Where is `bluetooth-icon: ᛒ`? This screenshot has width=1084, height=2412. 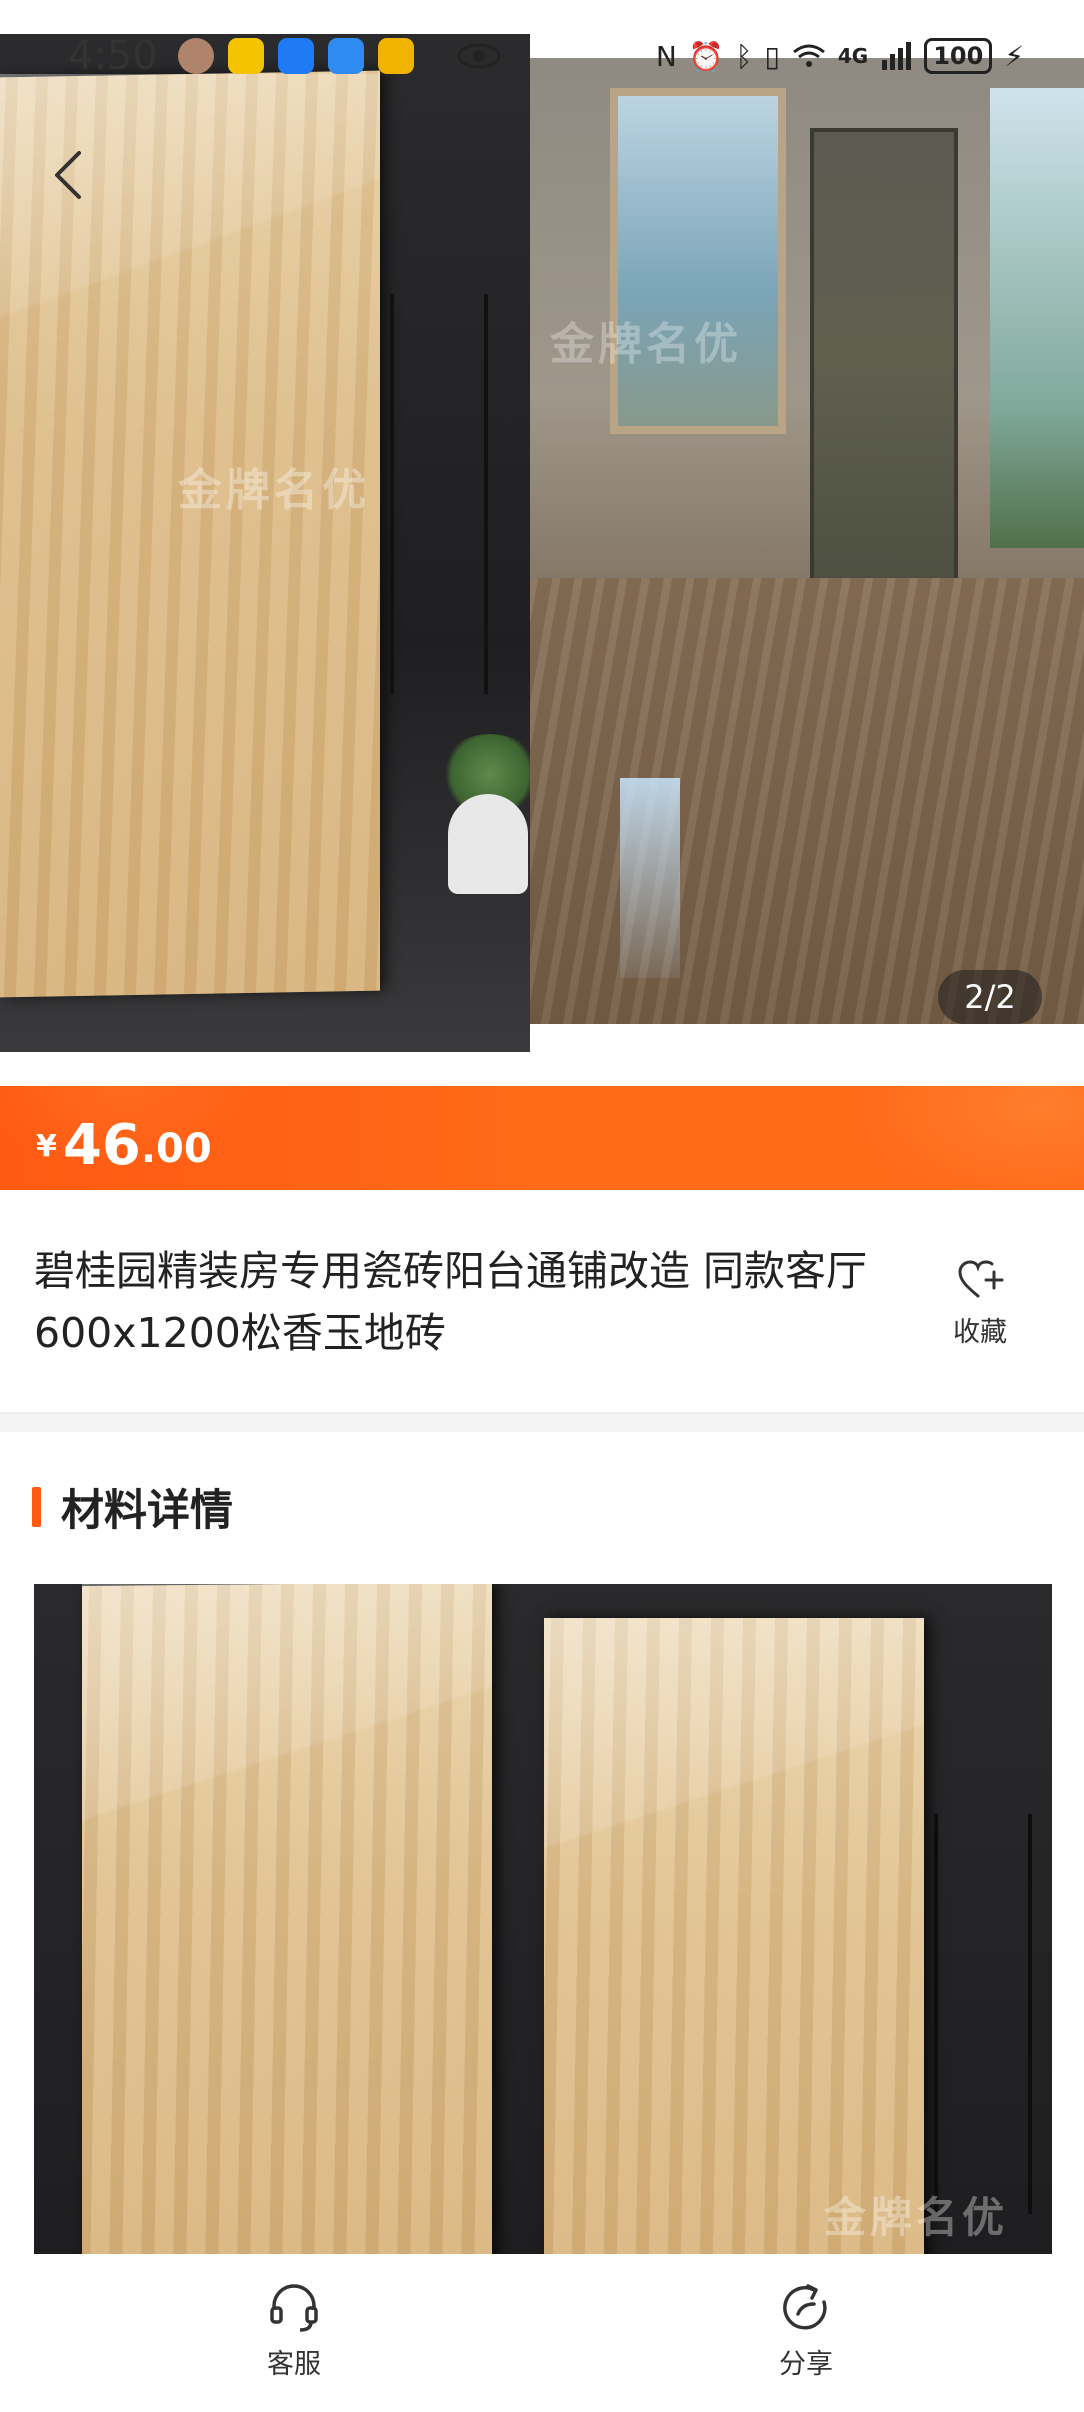
bluetooth-icon: ᛒ is located at coordinates (744, 56).